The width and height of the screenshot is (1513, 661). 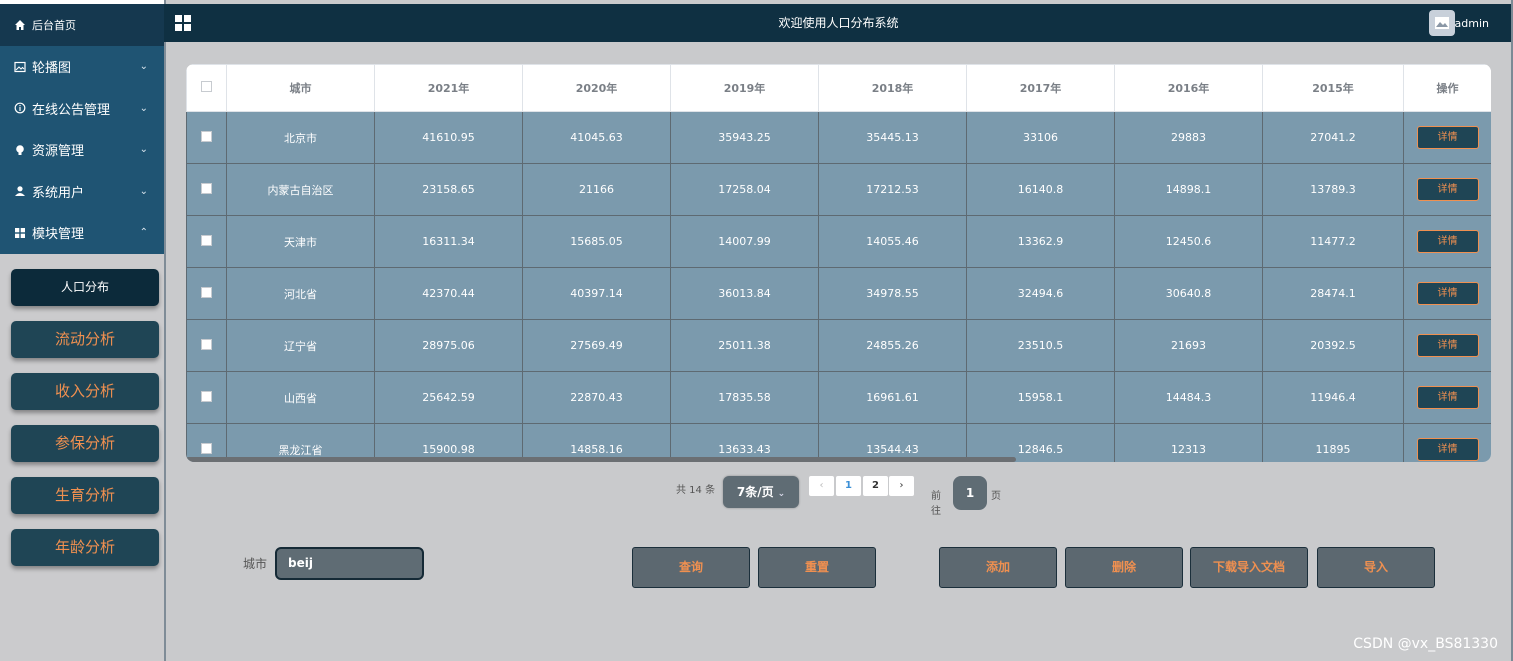 What do you see at coordinates (85, 495) in the screenshot?
I see `submenu-birth-analysis: 生育分析` at bounding box center [85, 495].